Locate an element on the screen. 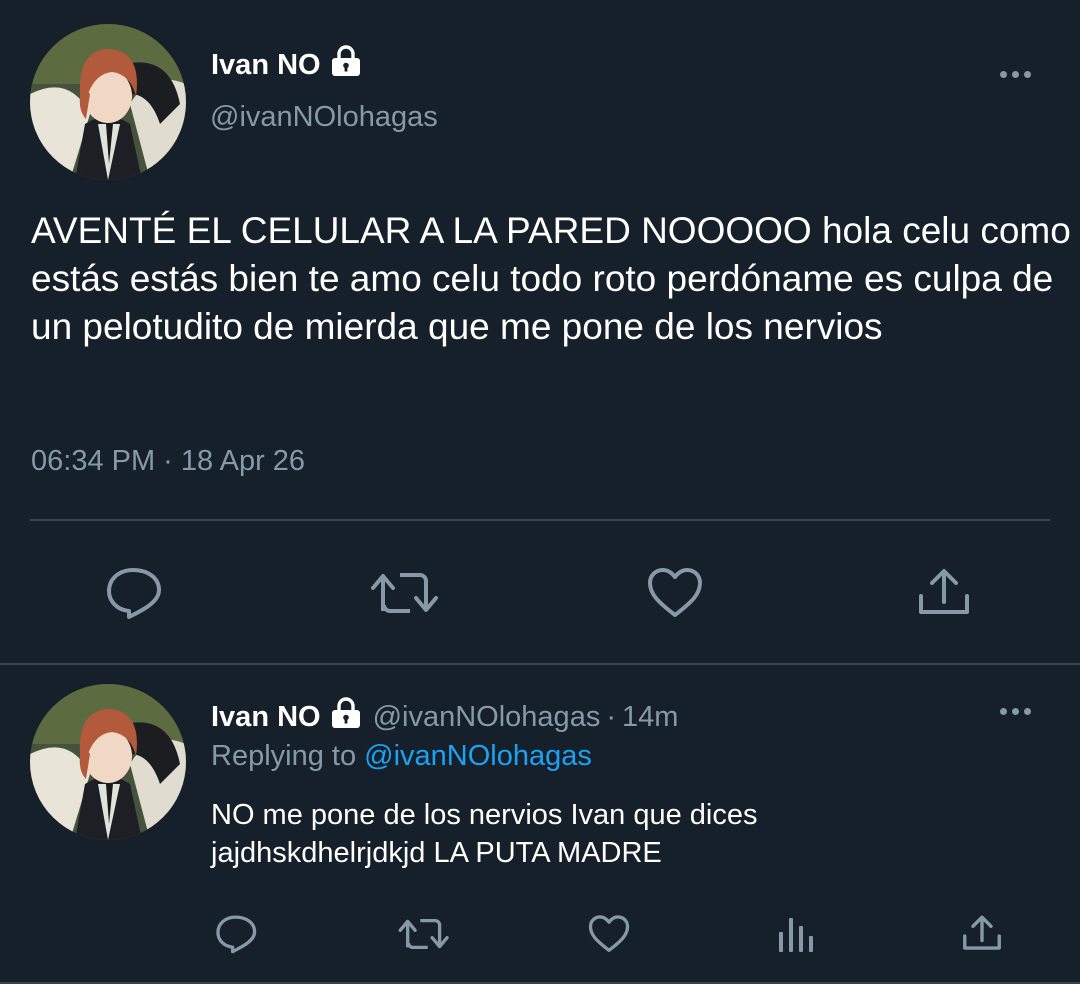  tweet-timestamp: 06:34 PM · 18 Apr 26 is located at coordinates (168, 461).